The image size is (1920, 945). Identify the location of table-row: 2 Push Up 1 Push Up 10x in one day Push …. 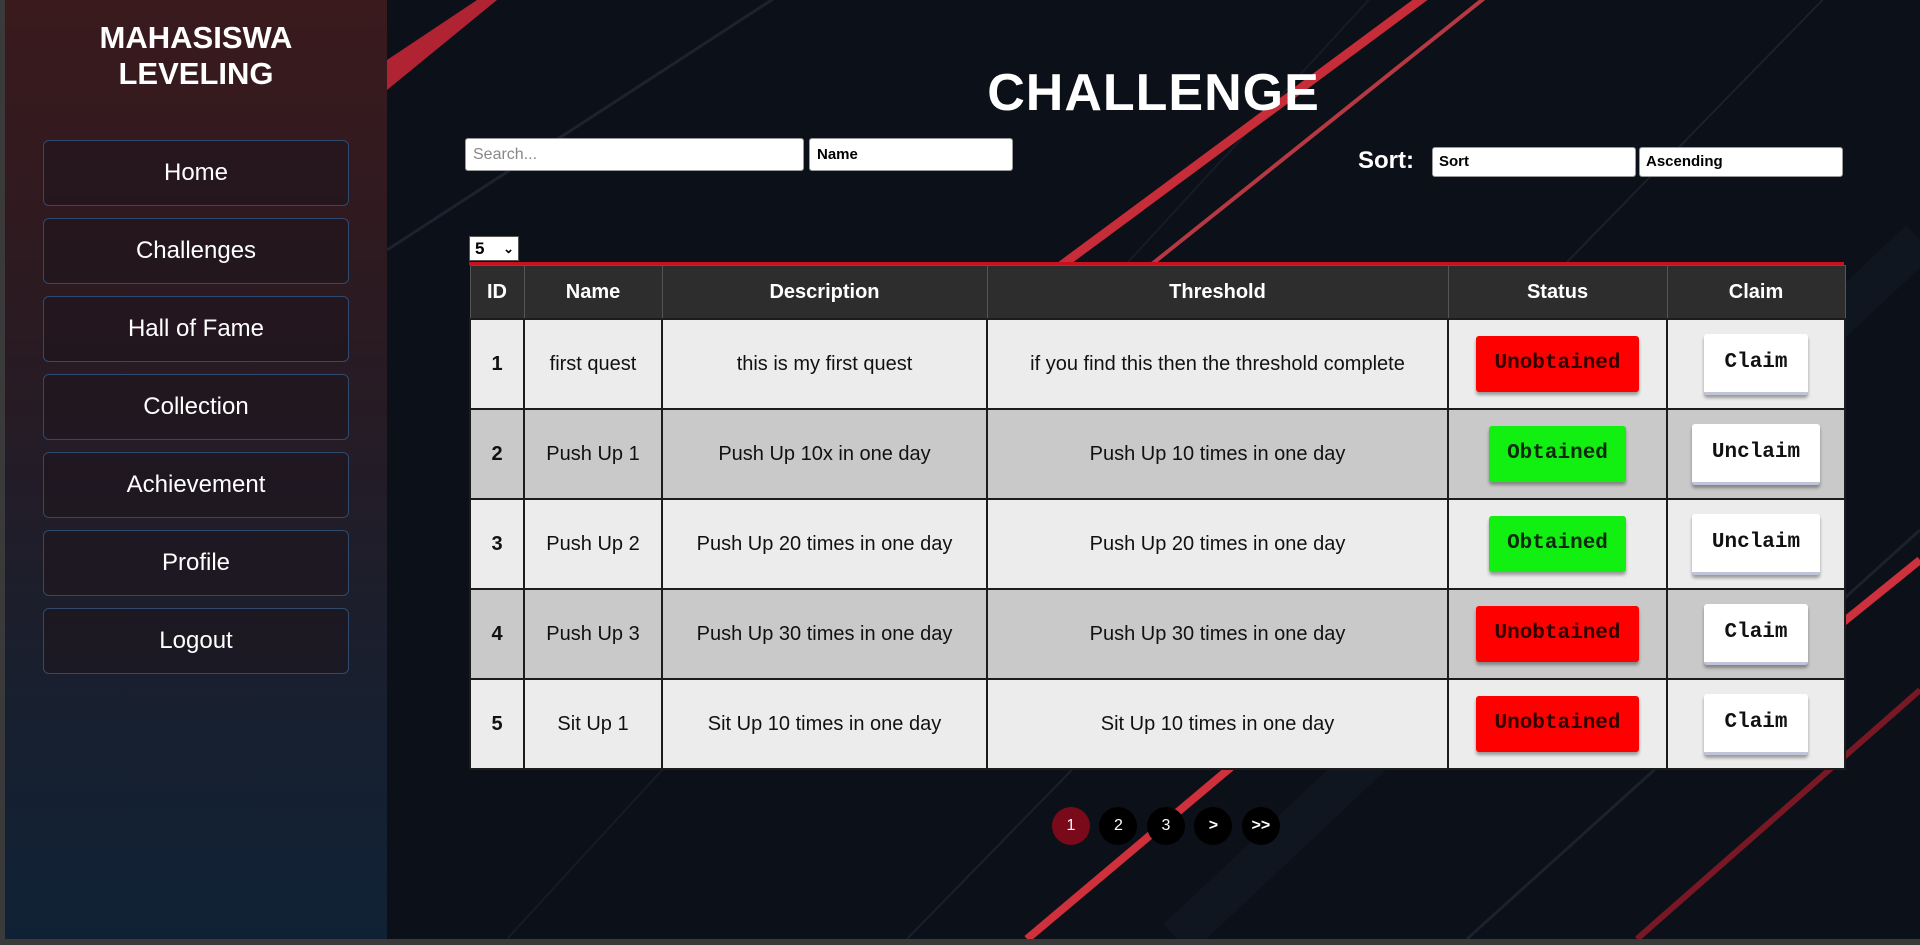
(1157, 454).